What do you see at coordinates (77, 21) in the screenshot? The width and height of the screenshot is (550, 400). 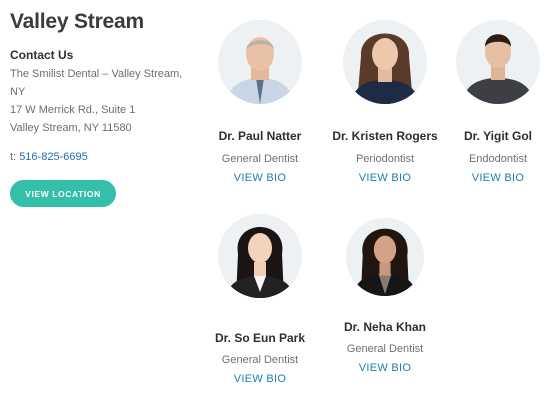 I see `location-title: Valley Stream` at bounding box center [77, 21].